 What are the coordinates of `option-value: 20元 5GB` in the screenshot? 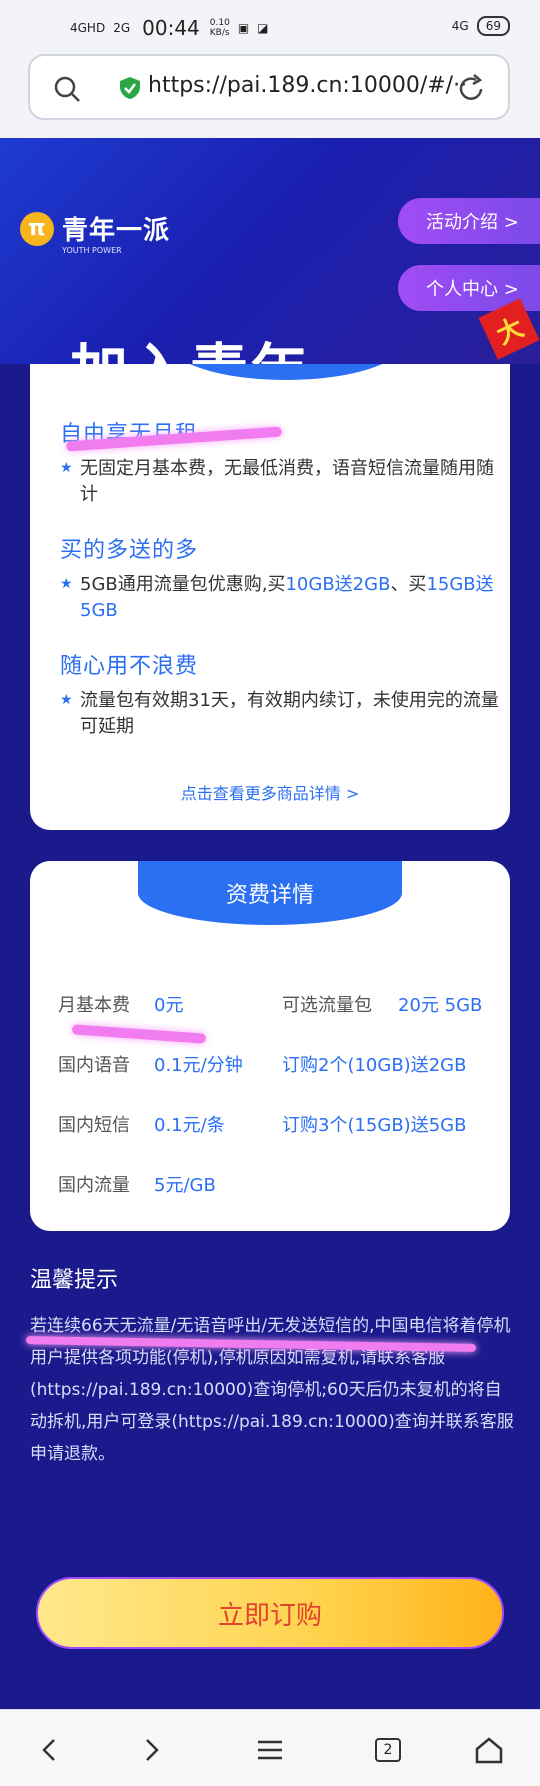 It's located at (440, 1005).